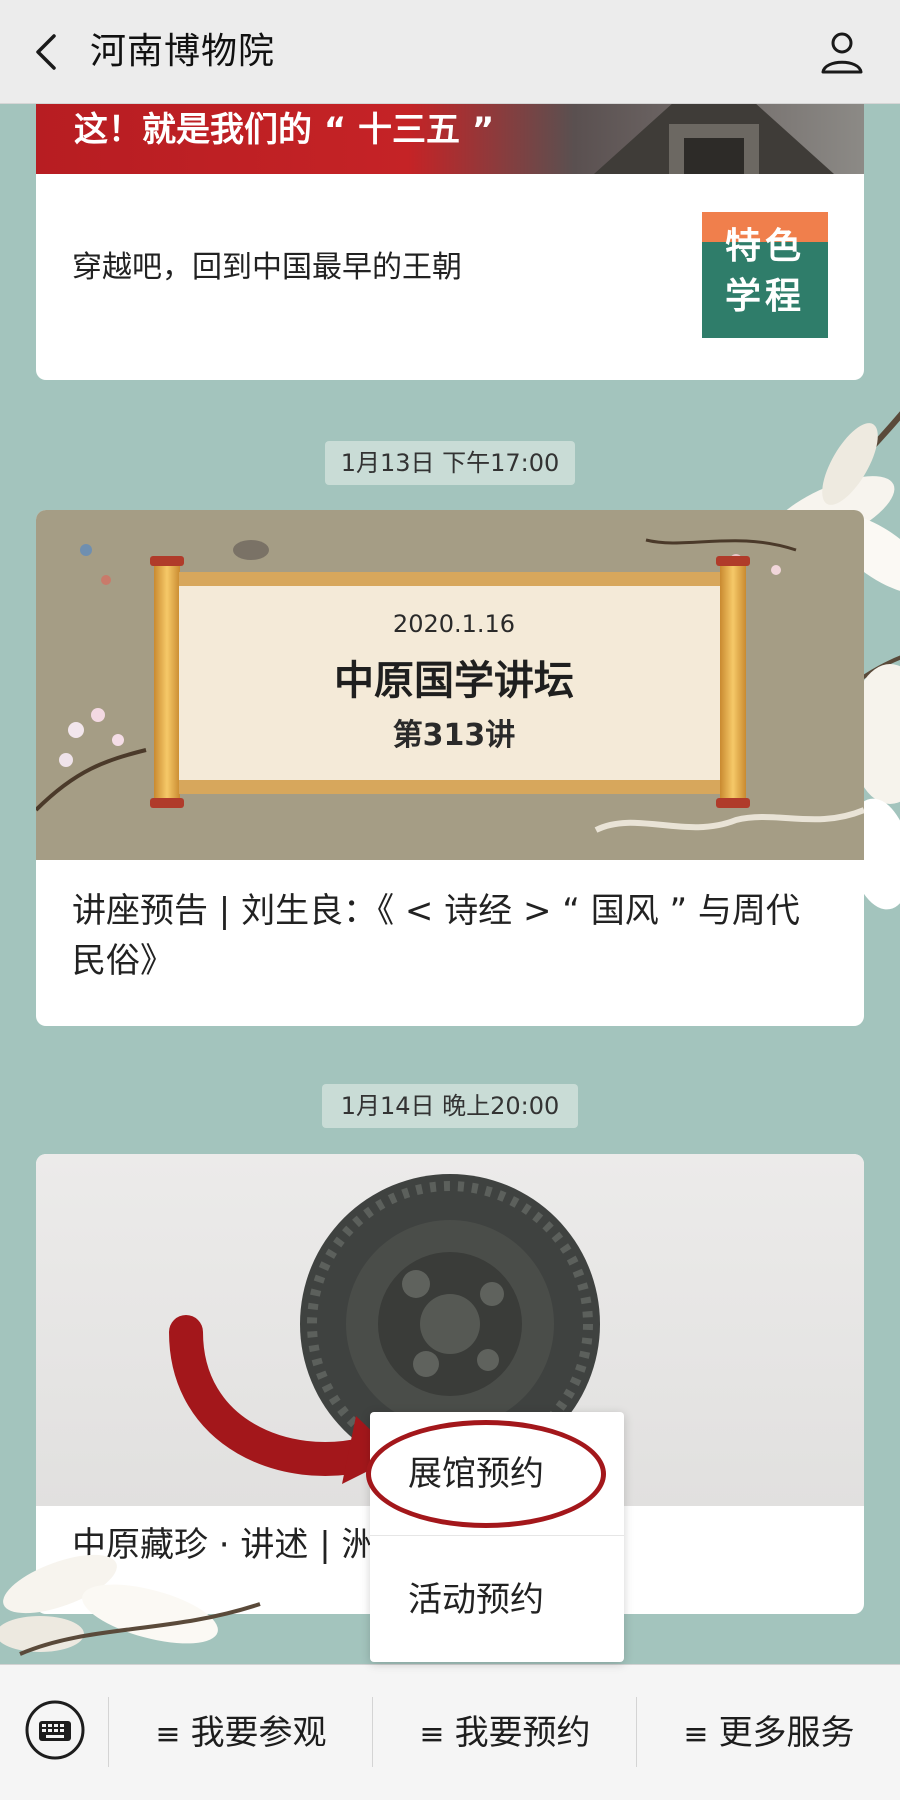  What do you see at coordinates (454, 624) in the screenshot?
I see `scroll-date: 2020.1.16` at bounding box center [454, 624].